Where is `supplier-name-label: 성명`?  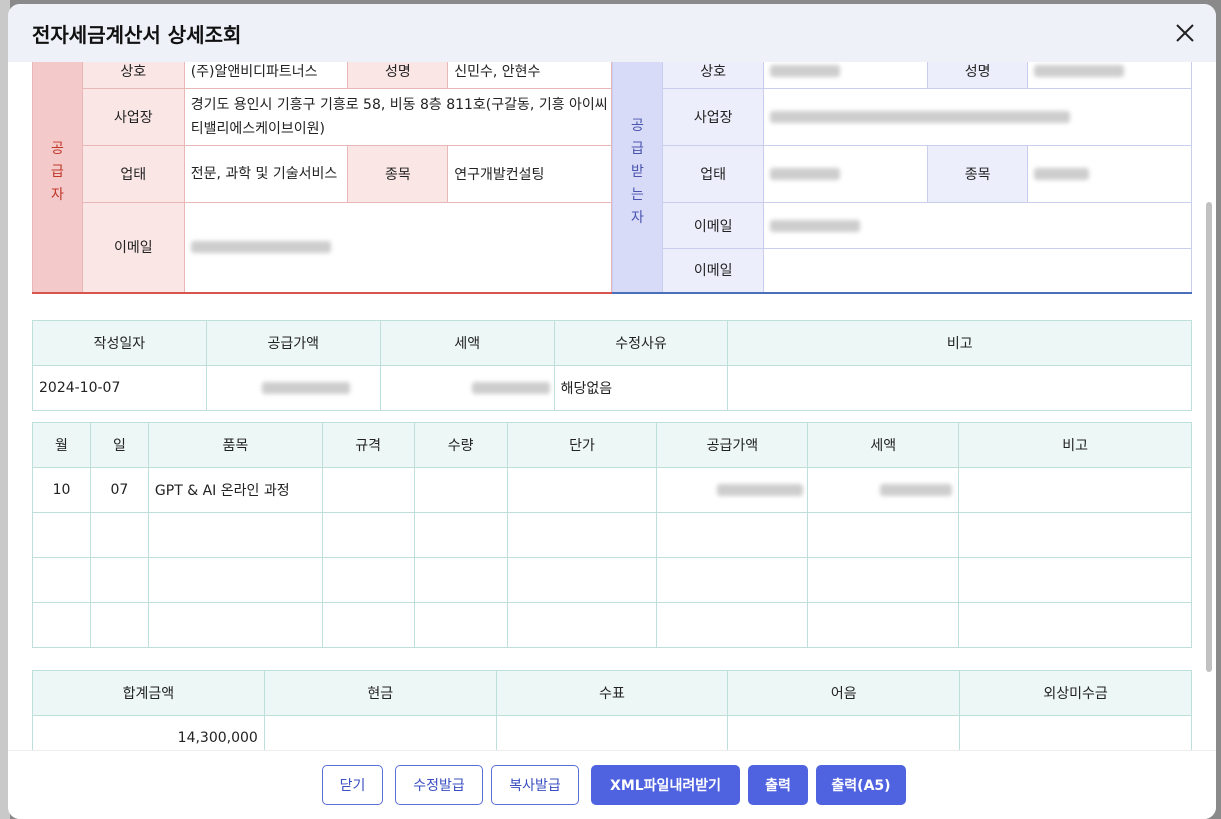 supplier-name-label: 성명 is located at coordinates (398, 75).